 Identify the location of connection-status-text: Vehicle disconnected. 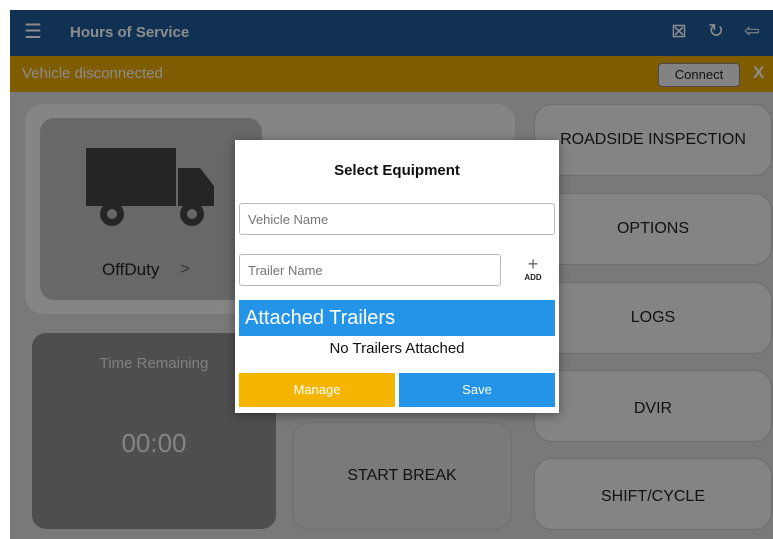
(92, 73).